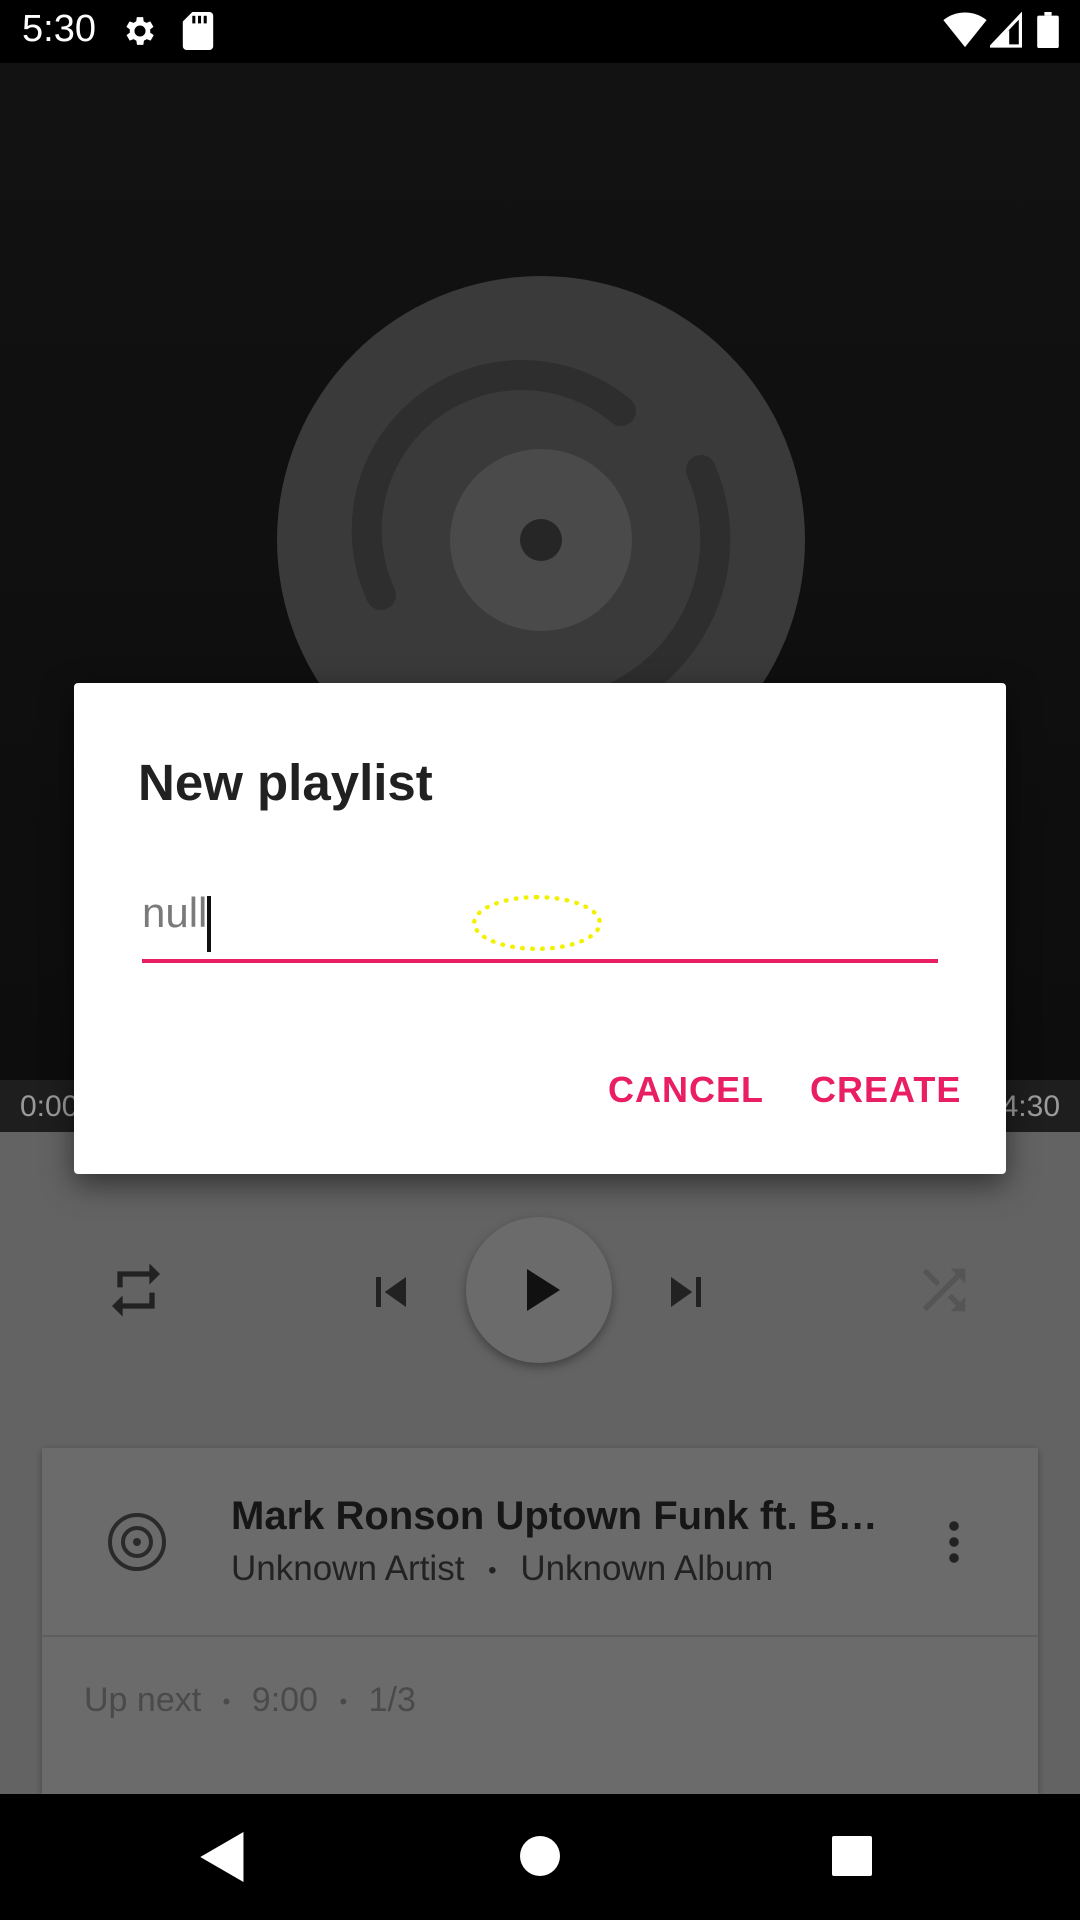  What do you see at coordinates (954, 1542) in the screenshot?
I see `more-options-icon` at bounding box center [954, 1542].